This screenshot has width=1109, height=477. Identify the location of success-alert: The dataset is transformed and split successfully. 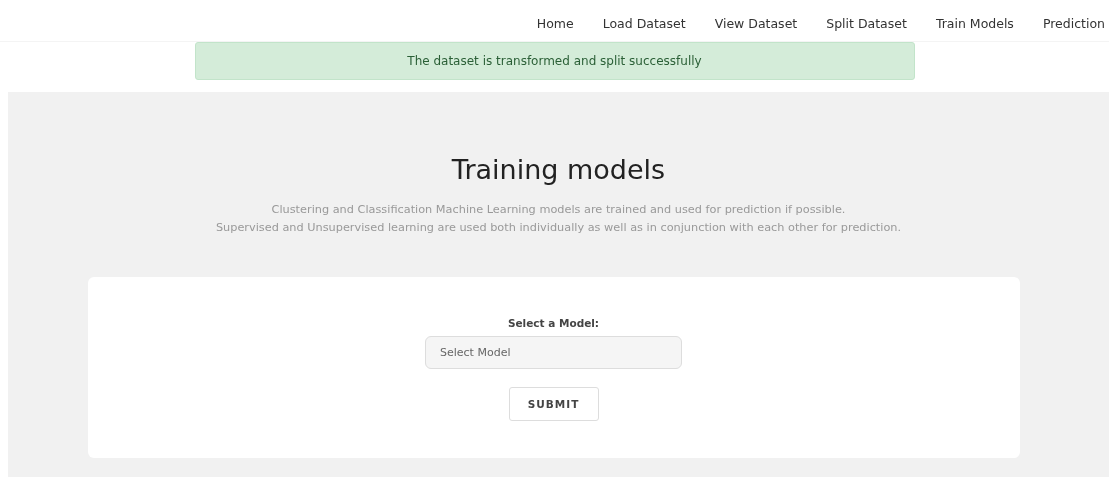
(554, 61).